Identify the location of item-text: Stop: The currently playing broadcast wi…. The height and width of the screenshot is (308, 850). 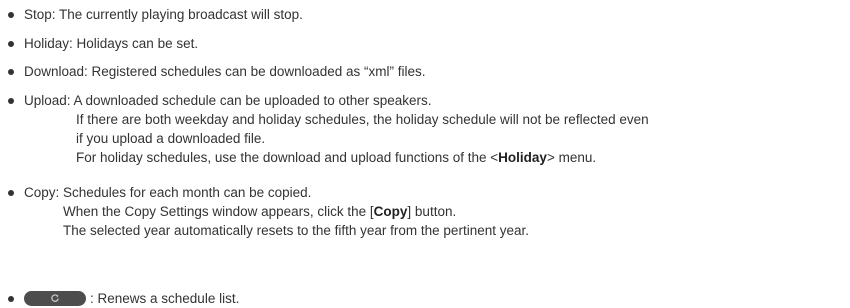
(163, 14).